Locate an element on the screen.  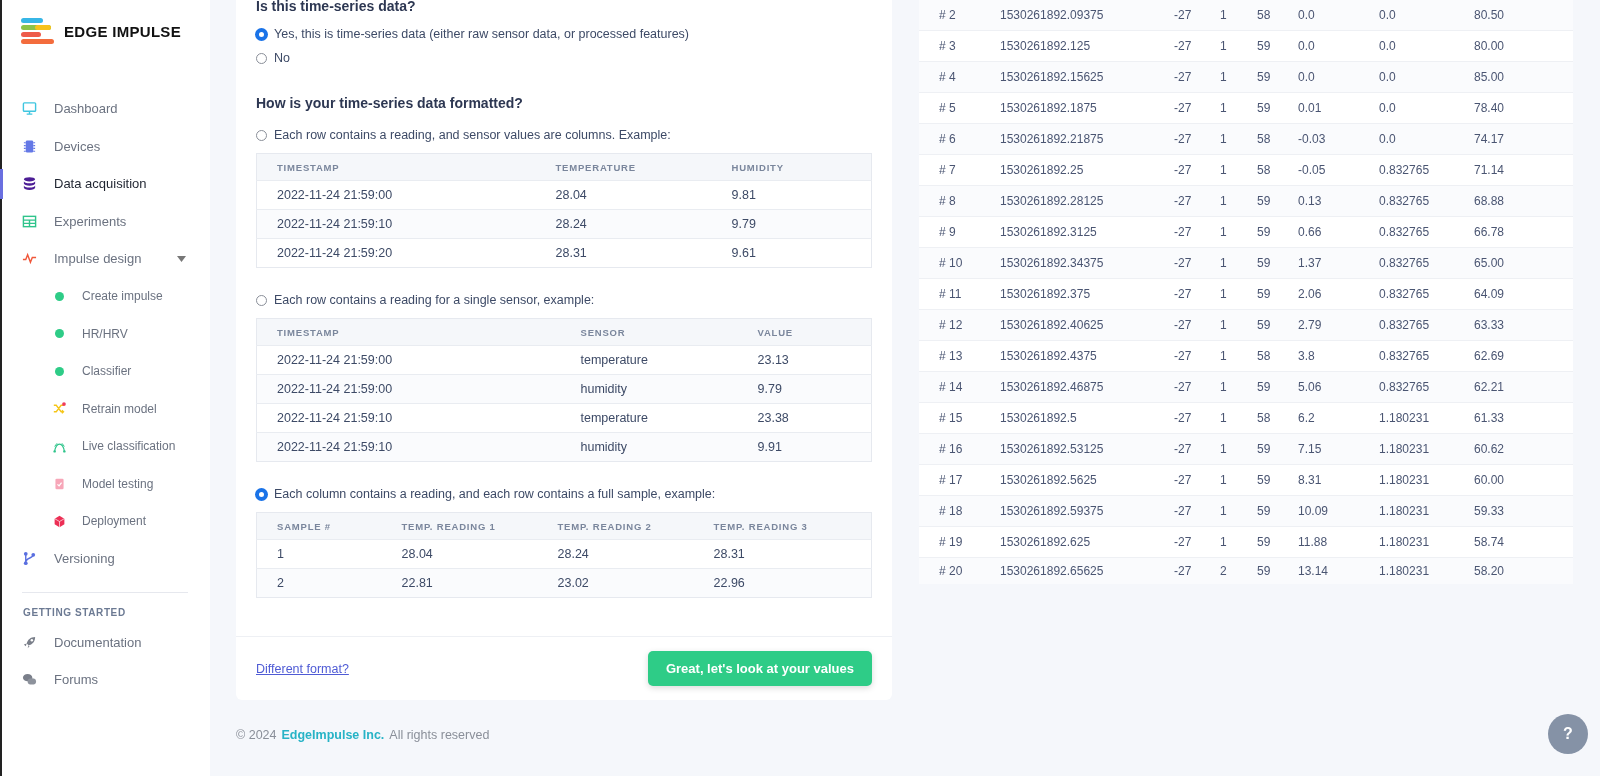
help-button: ? is located at coordinates (1568, 734).